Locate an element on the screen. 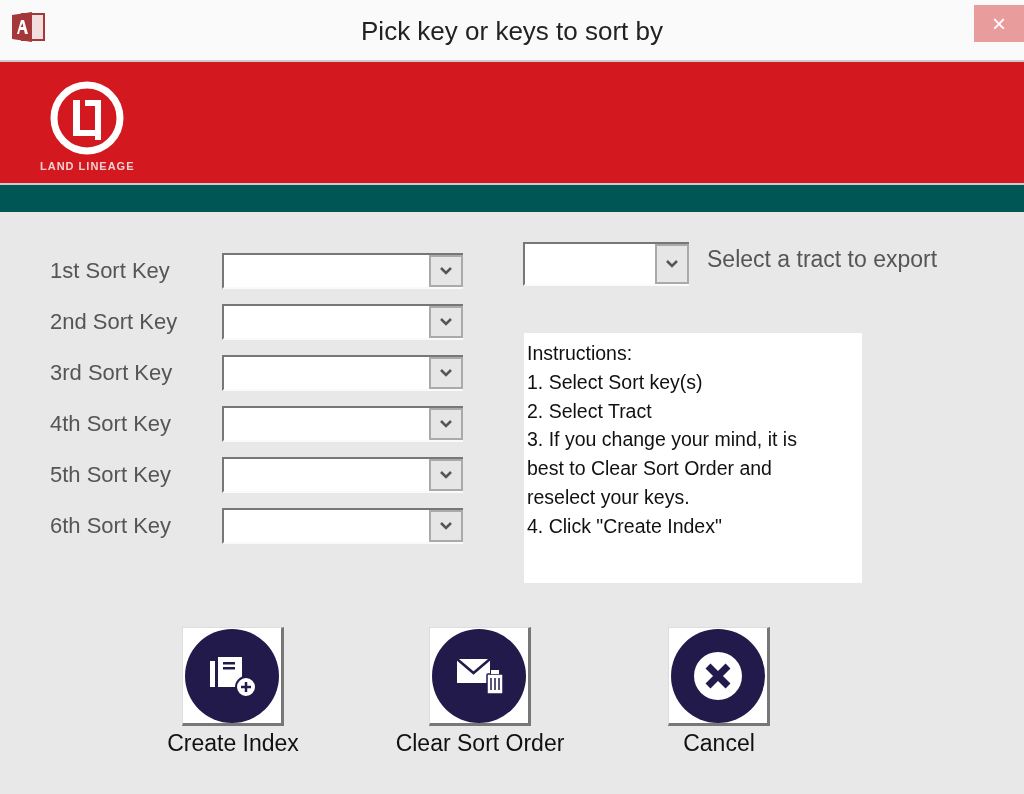 The width and height of the screenshot is (1024, 794). button-label: Cancel is located at coordinates (719, 743).